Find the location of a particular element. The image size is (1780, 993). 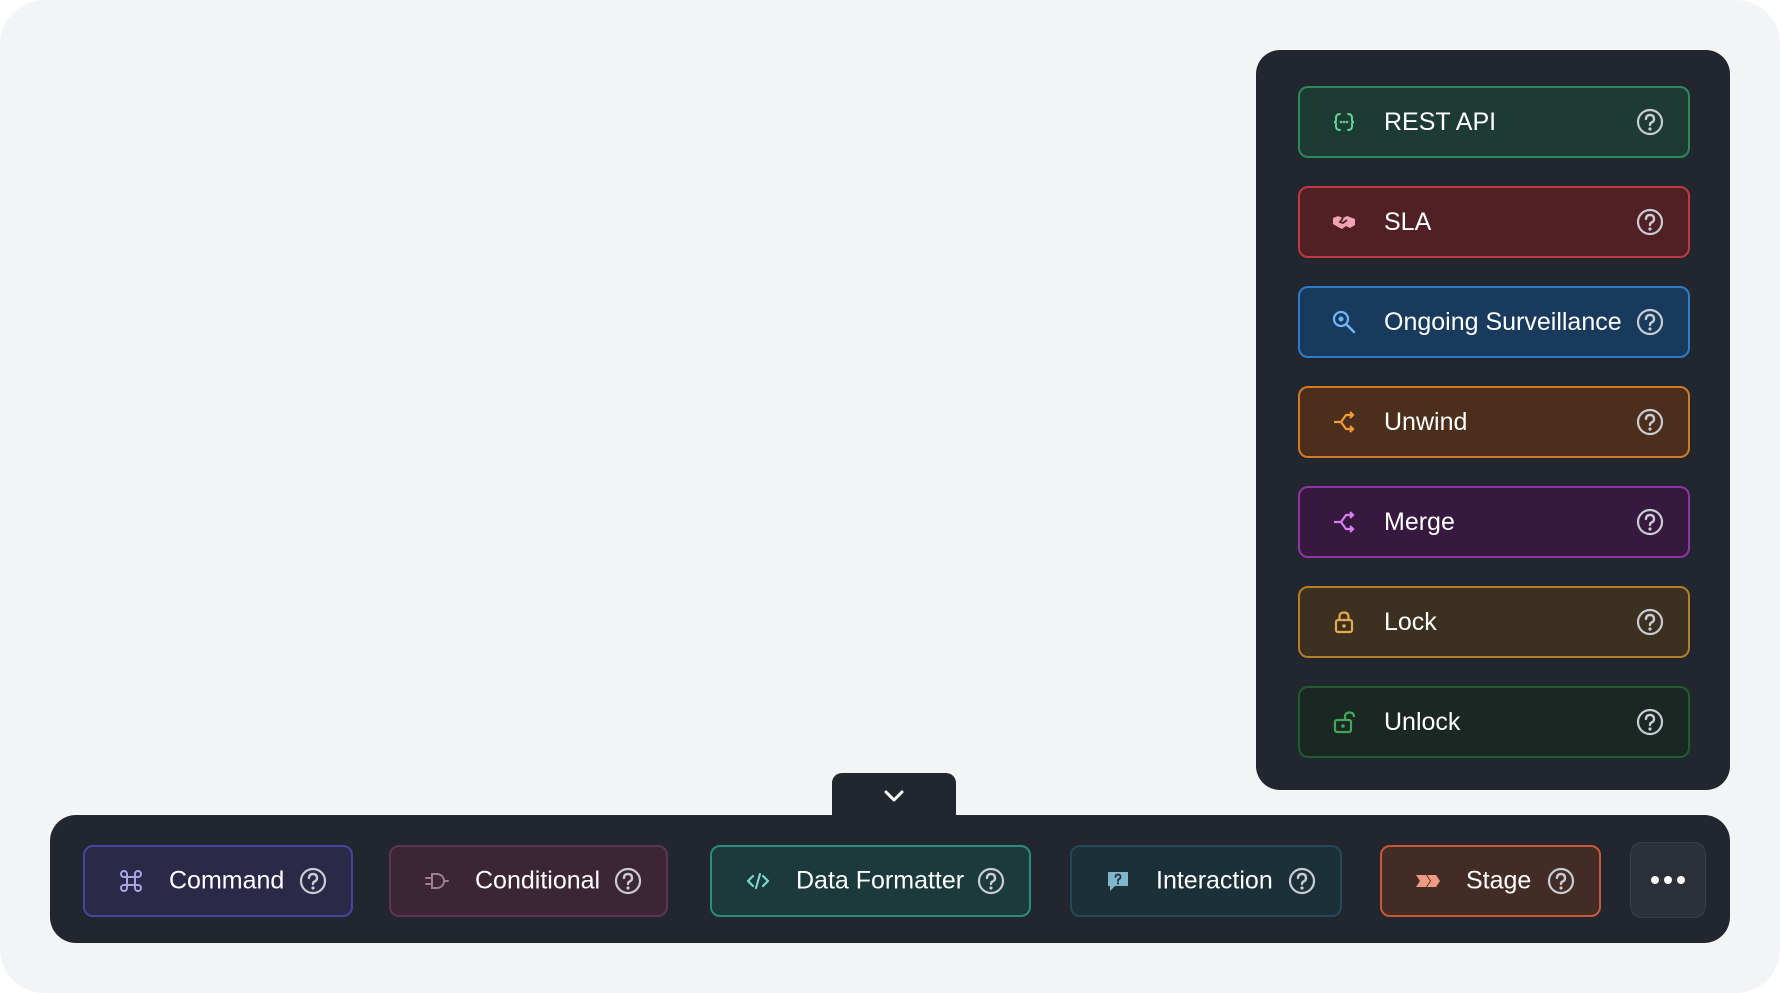

node-label: REST API is located at coordinates (1440, 121).